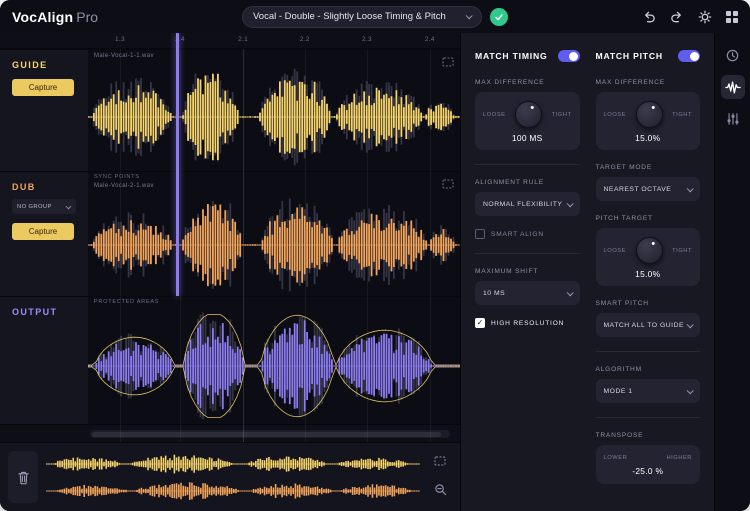  What do you see at coordinates (648, 274) in the screenshot?
I see `pitch-target-value: 15.0%` at bounding box center [648, 274].